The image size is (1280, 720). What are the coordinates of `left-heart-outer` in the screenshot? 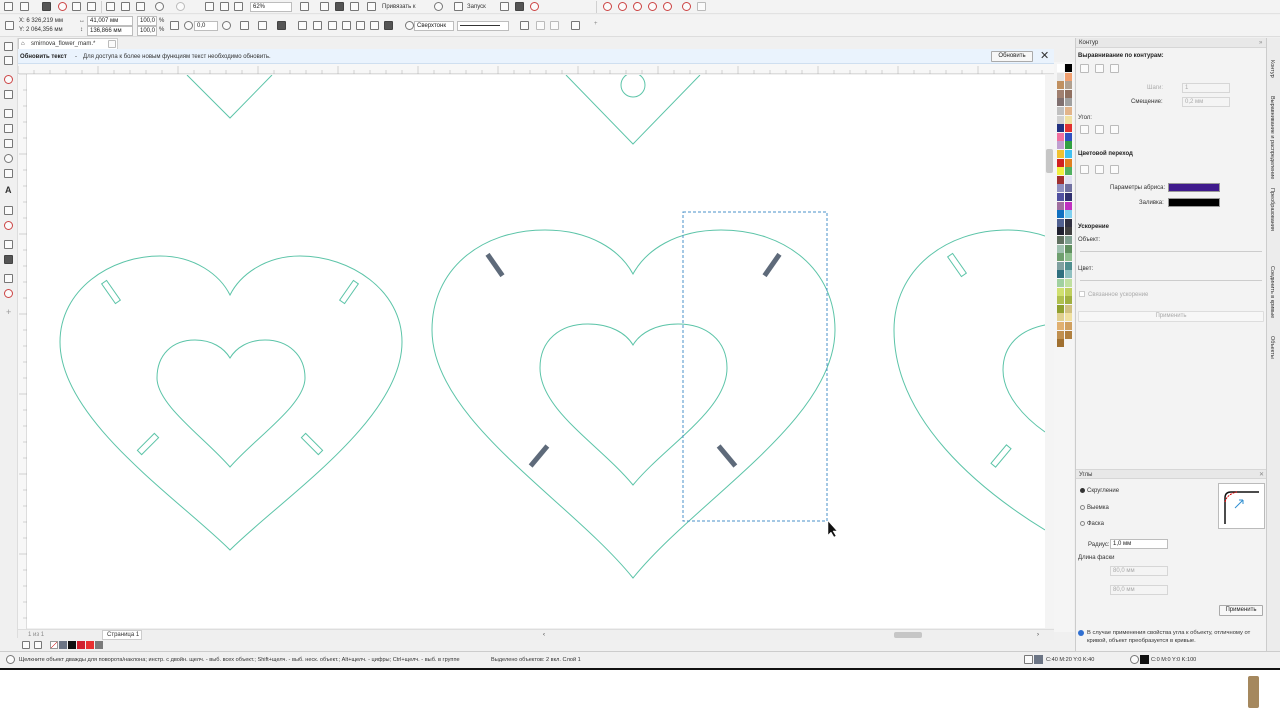 It's located at (231, 403).